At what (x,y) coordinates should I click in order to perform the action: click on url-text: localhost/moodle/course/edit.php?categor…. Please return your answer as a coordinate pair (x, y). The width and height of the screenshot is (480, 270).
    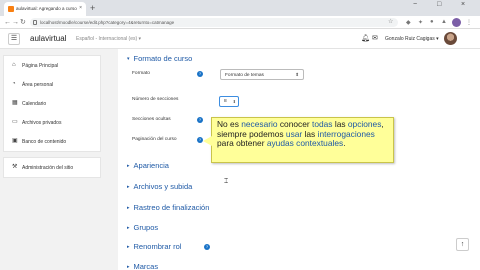
    Looking at the image, I should click on (107, 22).